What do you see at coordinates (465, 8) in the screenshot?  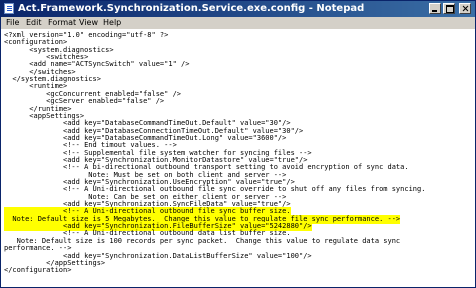 I see `close-button` at bounding box center [465, 8].